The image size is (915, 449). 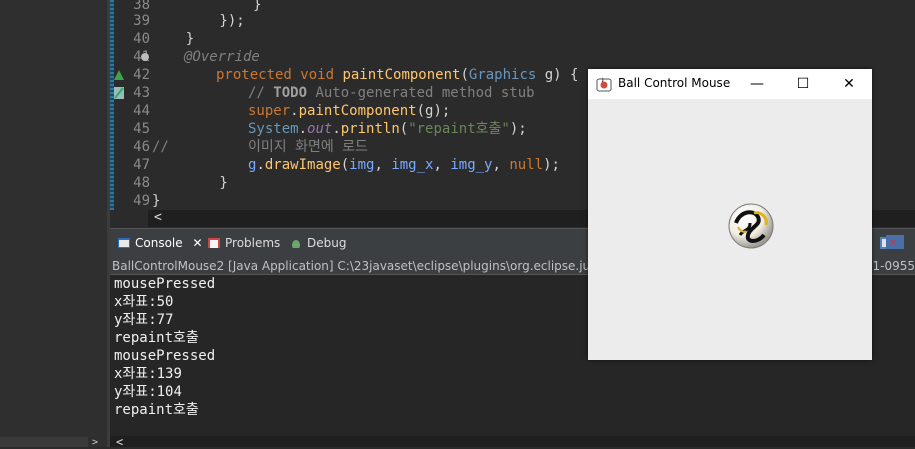 What do you see at coordinates (148, 392) in the screenshot?
I see `console-line: y좌표:104` at bounding box center [148, 392].